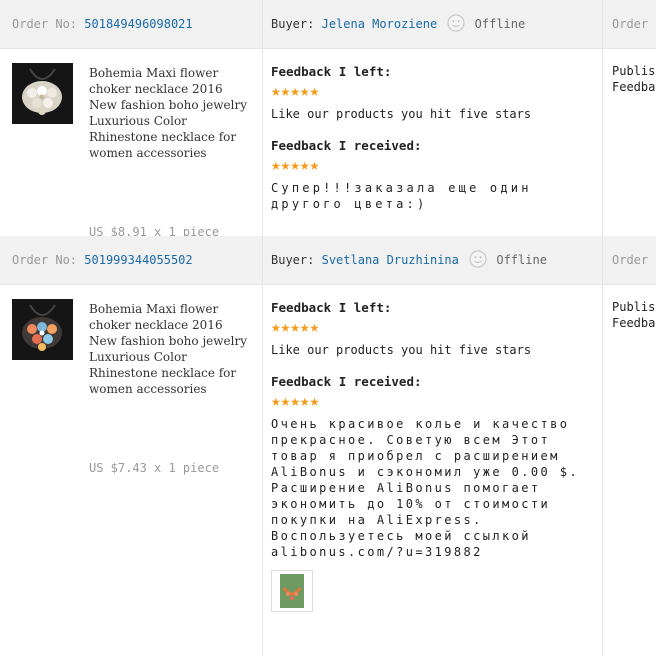 Image resolution: width=656 pixels, height=656 pixels. I want to click on order-number: Order No: 501849496098021, so click(102, 24).